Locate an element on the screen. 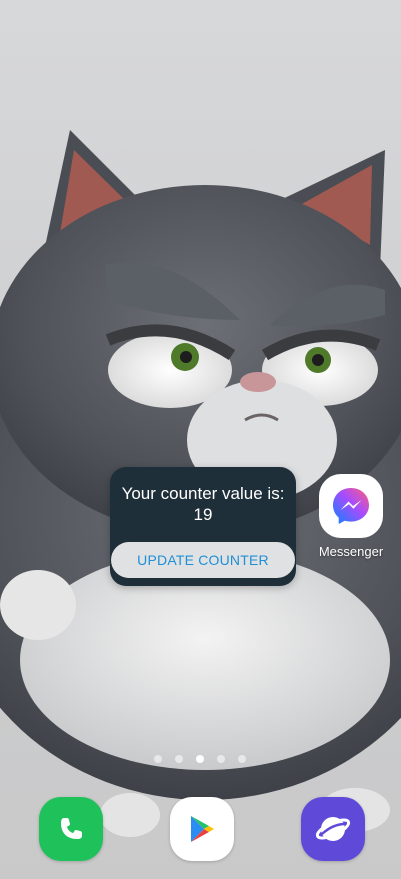 Image resolution: width=401 pixels, height=879 pixels. dock-phone is located at coordinates (71, 829).